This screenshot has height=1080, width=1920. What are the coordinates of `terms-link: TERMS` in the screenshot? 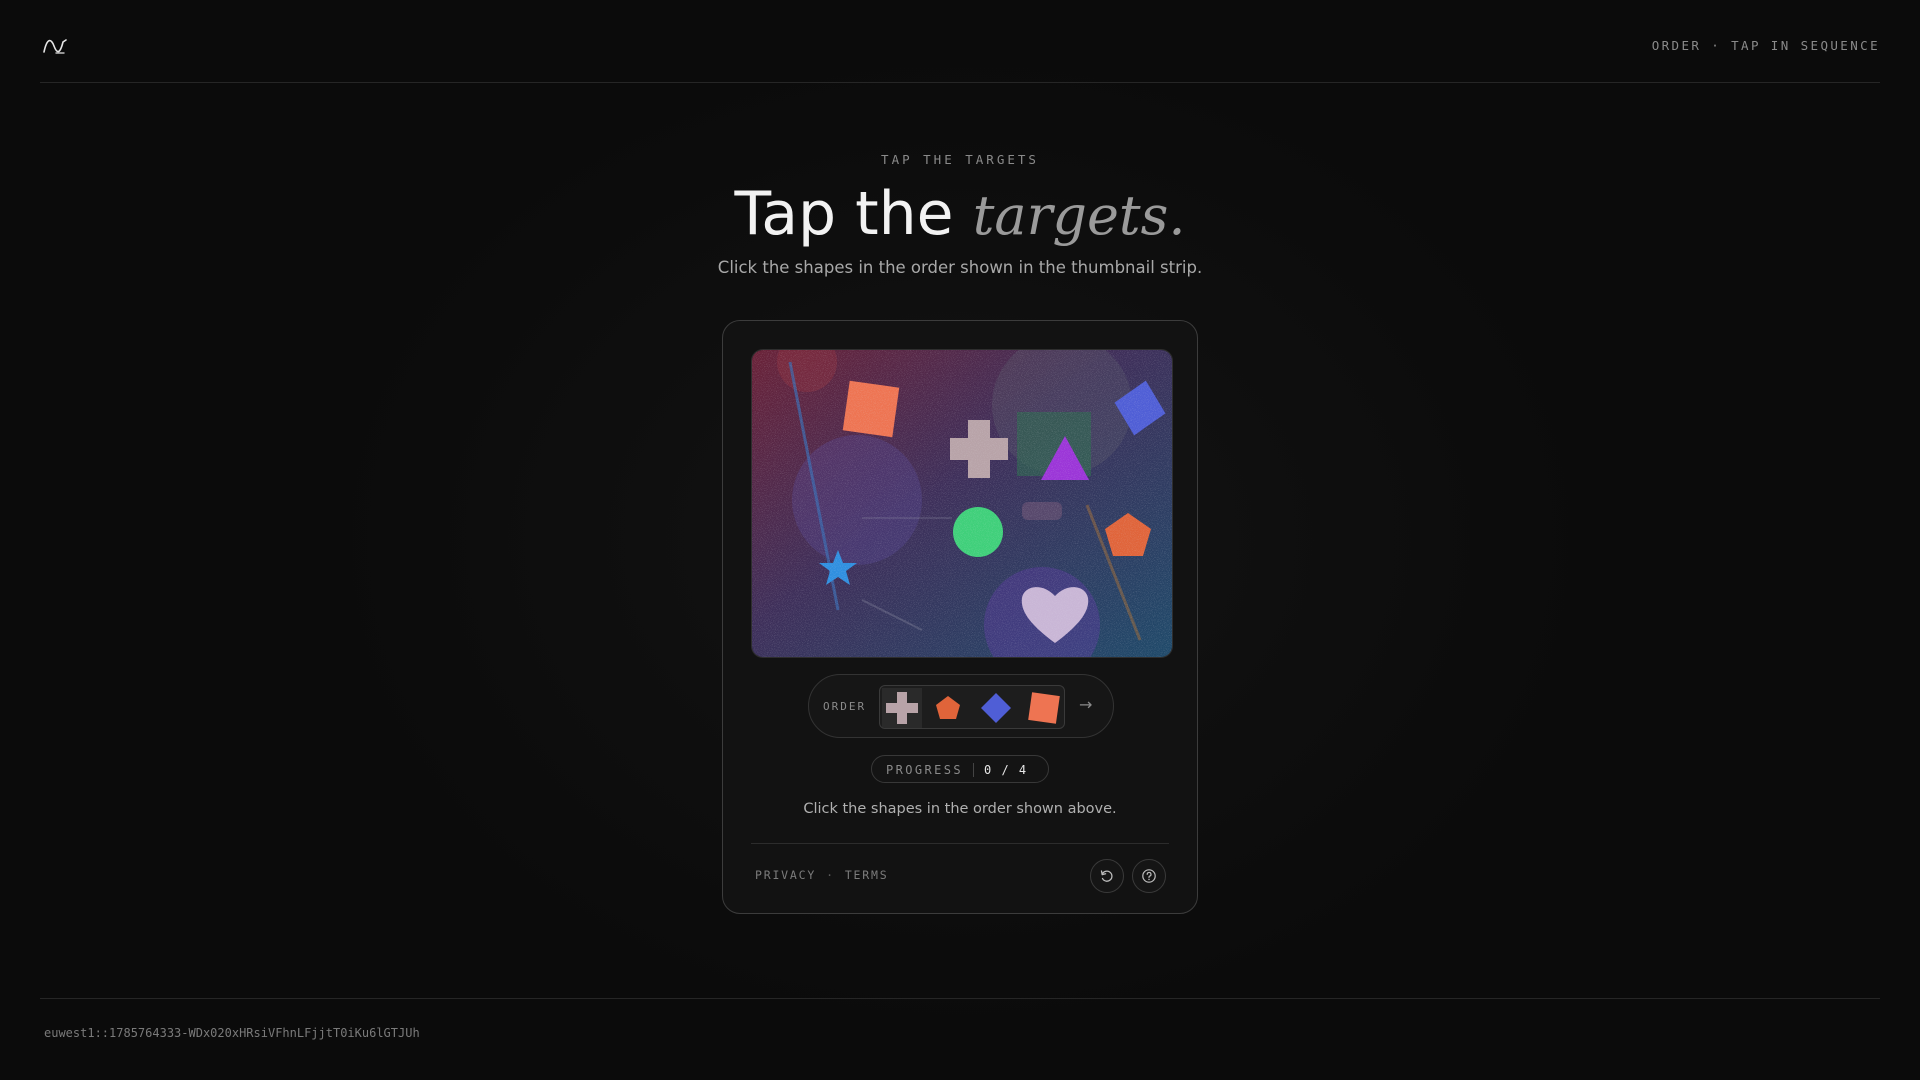 It's located at (867, 875).